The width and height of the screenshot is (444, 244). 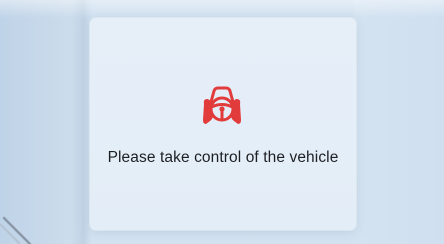 I want to click on background-corner-edge, so click(x=16, y=230).